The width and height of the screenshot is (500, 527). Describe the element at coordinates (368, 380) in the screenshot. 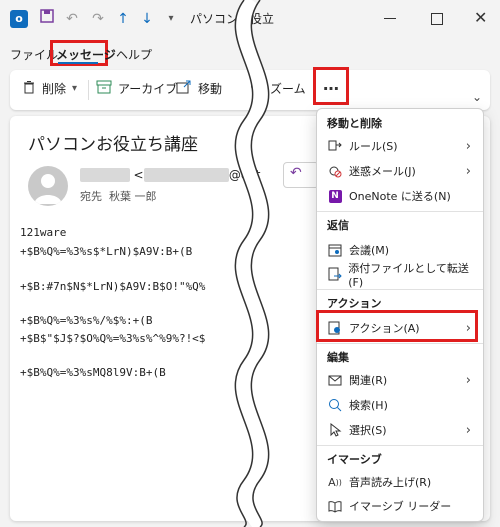

I see `menu-item-label: 関連(R)` at that location.